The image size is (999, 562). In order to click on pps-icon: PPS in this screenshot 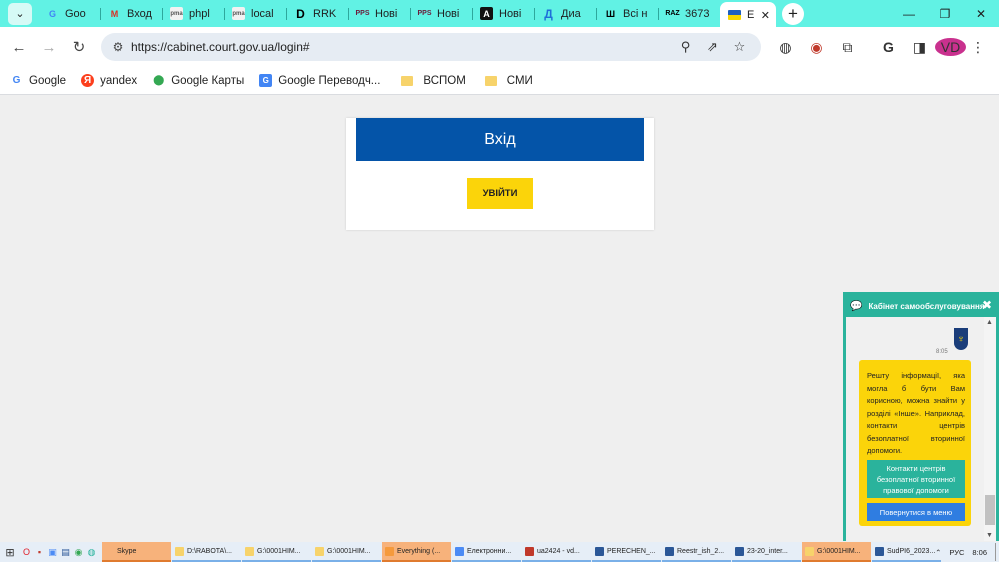, I will do `click(424, 13)`.